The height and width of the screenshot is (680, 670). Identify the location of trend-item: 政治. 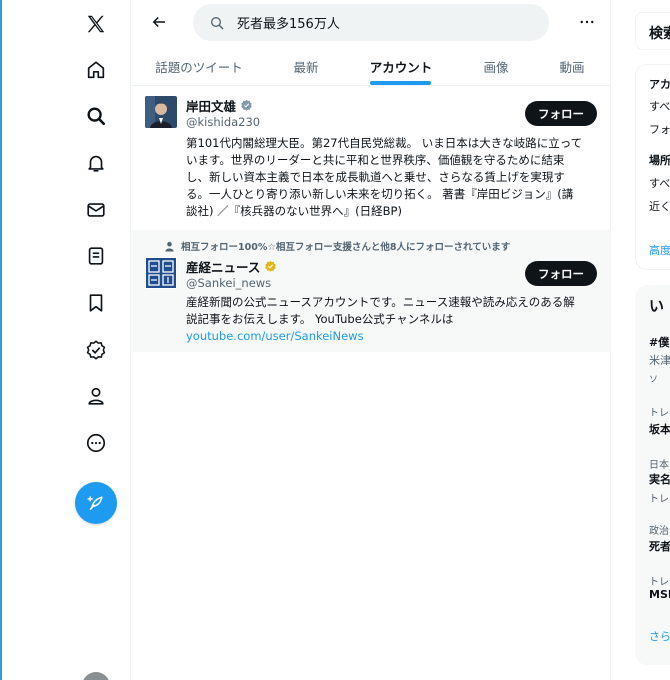
(659, 531).